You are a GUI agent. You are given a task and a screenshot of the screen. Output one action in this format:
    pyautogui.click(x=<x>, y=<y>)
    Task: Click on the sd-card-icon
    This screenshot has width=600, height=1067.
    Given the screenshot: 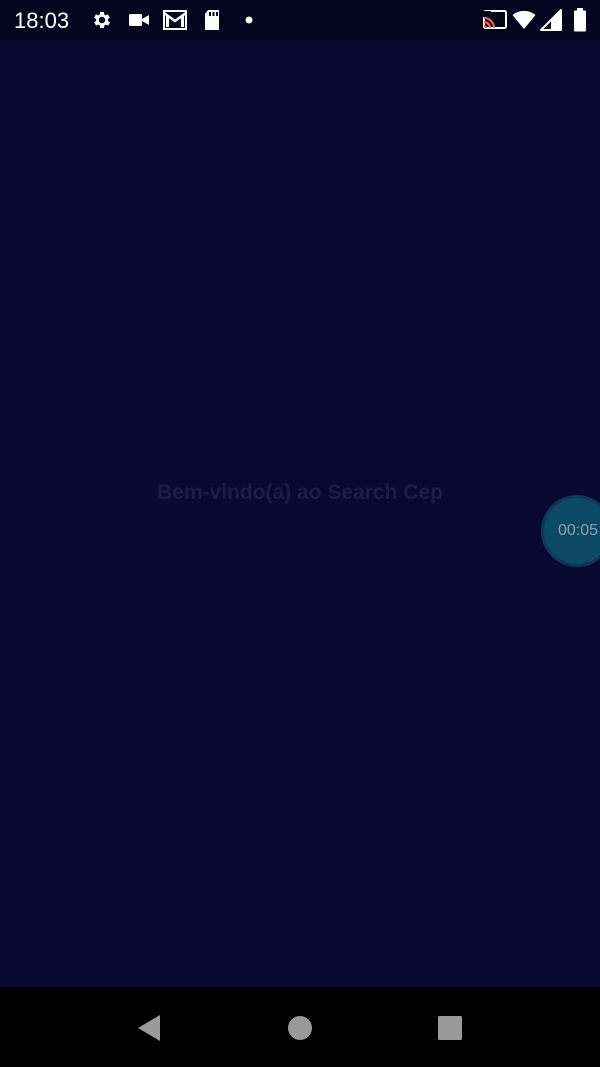 What is the action you would take?
    pyautogui.click(x=212, y=20)
    